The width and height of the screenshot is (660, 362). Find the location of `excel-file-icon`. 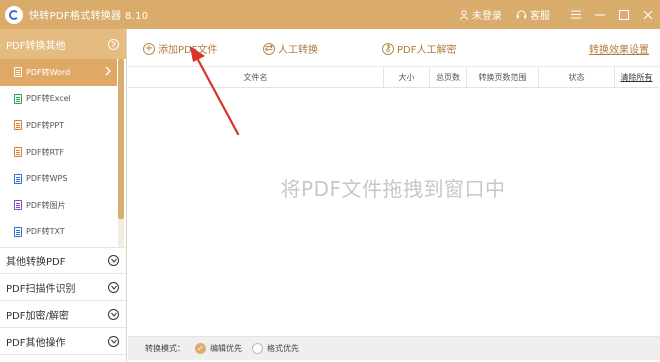

excel-file-icon is located at coordinates (18, 98).